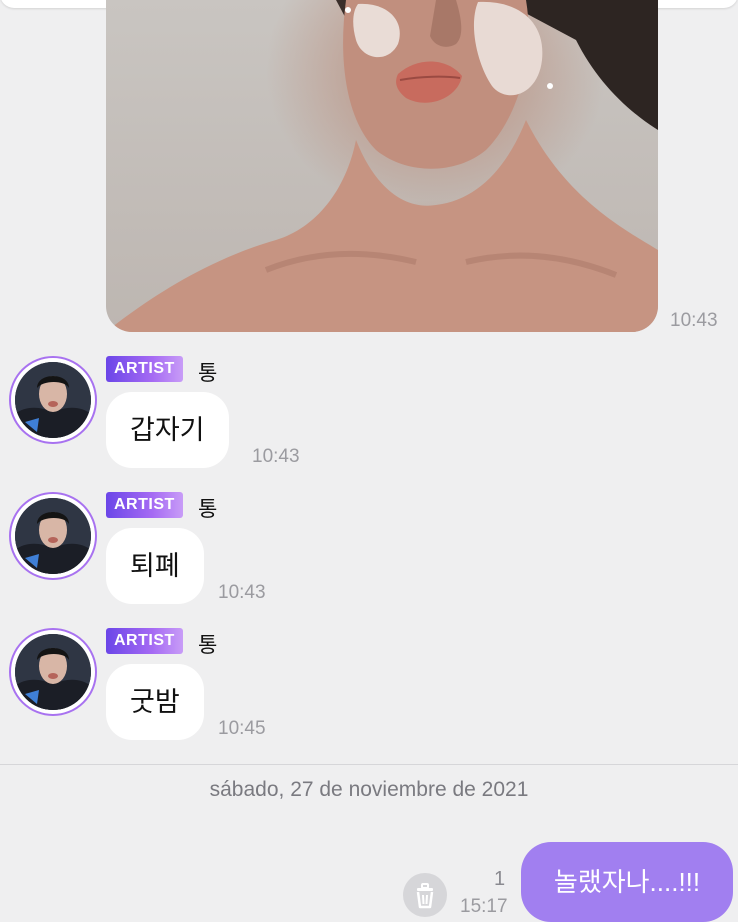 Image resolution: width=738 pixels, height=922 pixels. What do you see at coordinates (155, 566) in the screenshot?
I see `message-bubble: 퇴폐` at bounding box center [155, 566].